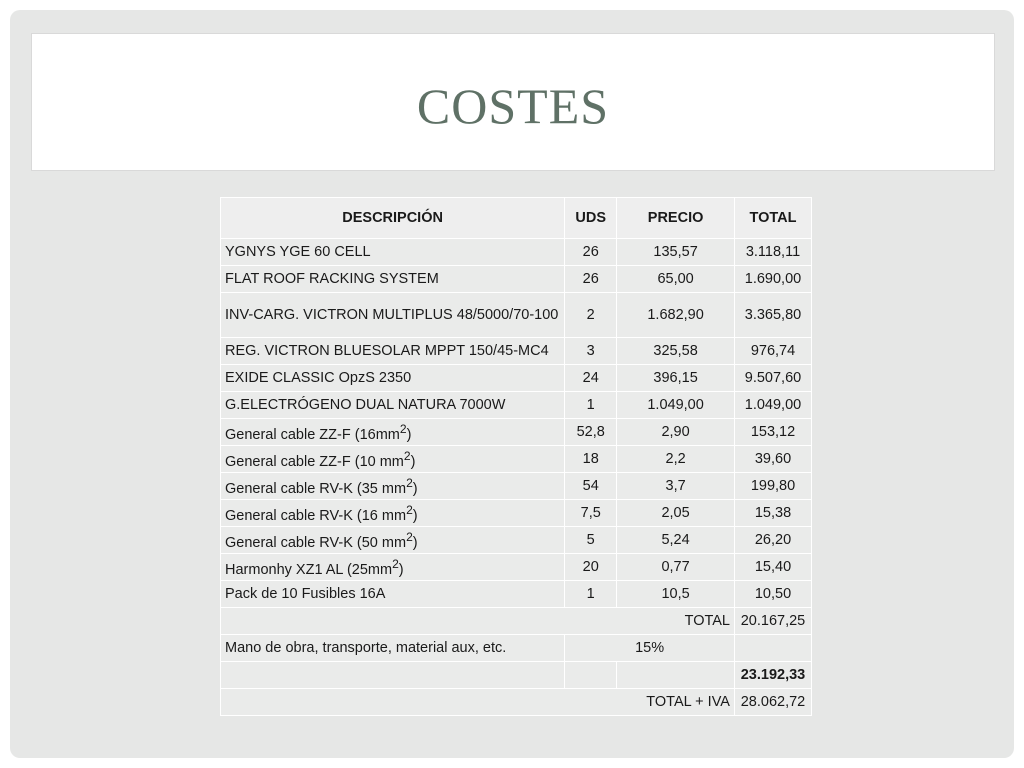  I want to click on row-units: 52,8, so click(591, 432).